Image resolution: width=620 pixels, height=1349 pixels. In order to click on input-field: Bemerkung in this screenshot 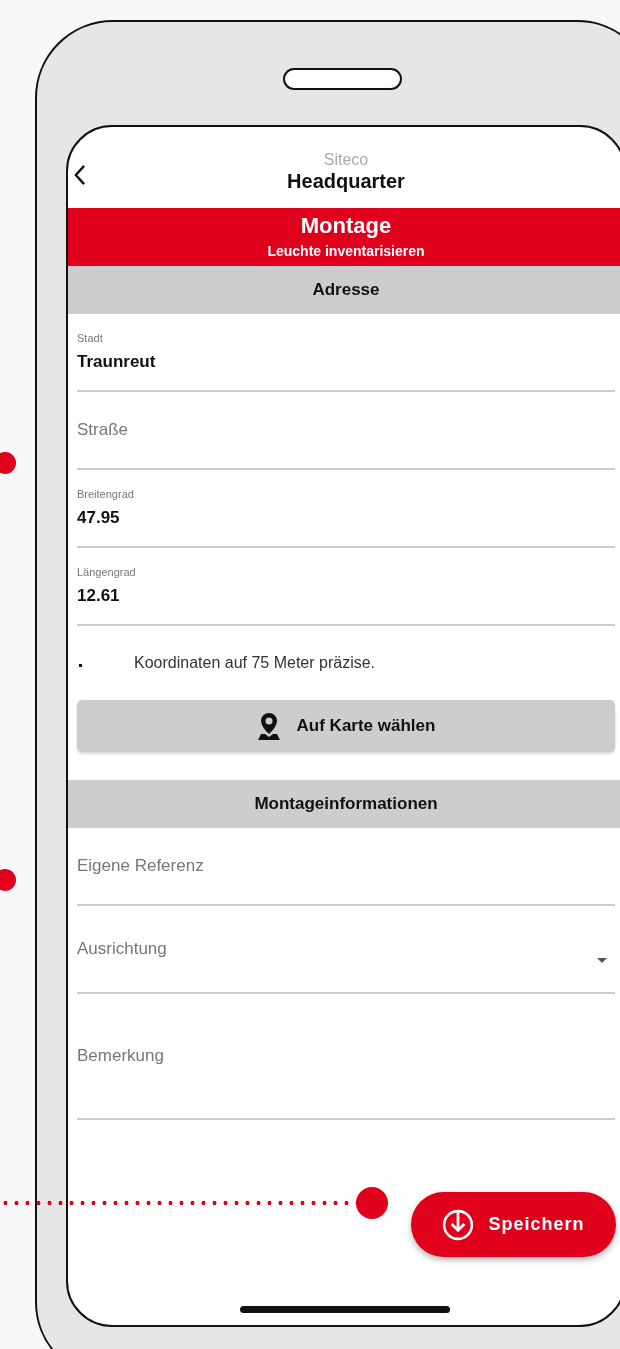, I will do `click(346, 1057)`.